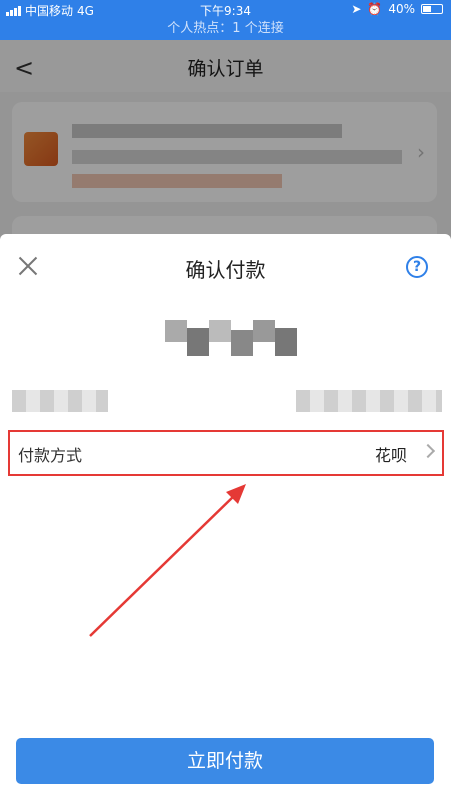  Describe the element at coordinates (225, 29) in the screenshot. I see `hotspot-banner: 个人热点：1 个连接` at that location.